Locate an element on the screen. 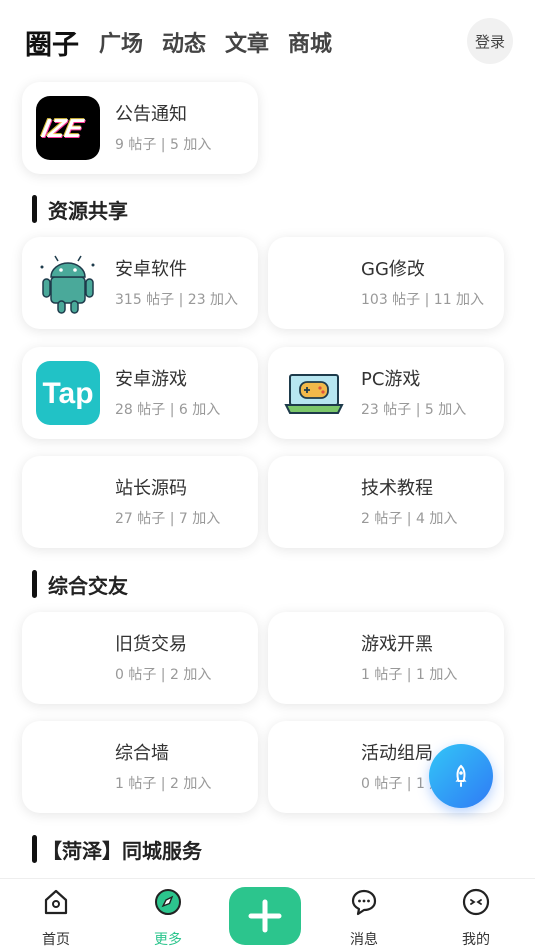 The width and height of the screenshot is (535, 951). card-name: 安卓游戏 is located at coordinates (151, 379).